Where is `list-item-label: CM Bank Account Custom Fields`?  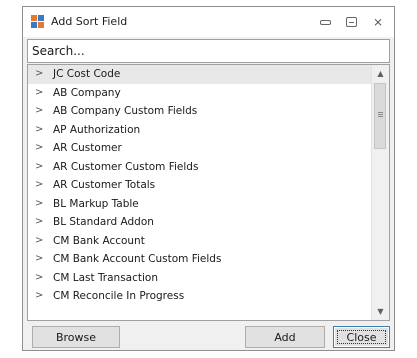 list-item-label: CM Bank Account Custom Fields is located at coordinates (137, 259).